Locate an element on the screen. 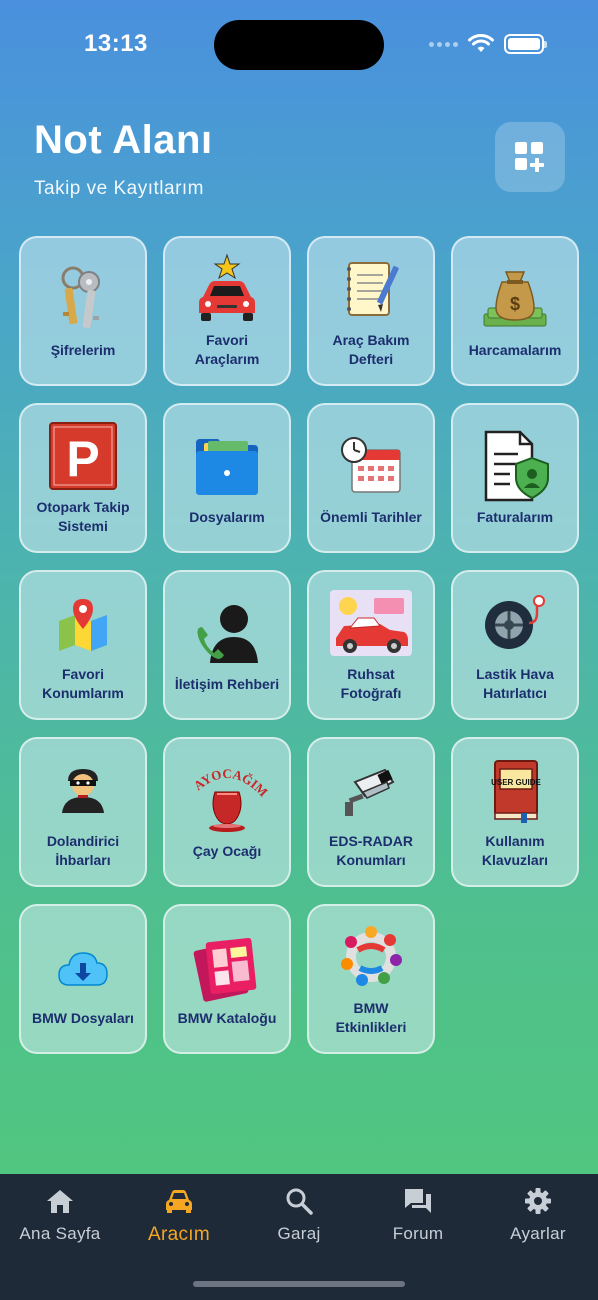  add-grid-icon is located at coordinates (529, 157).